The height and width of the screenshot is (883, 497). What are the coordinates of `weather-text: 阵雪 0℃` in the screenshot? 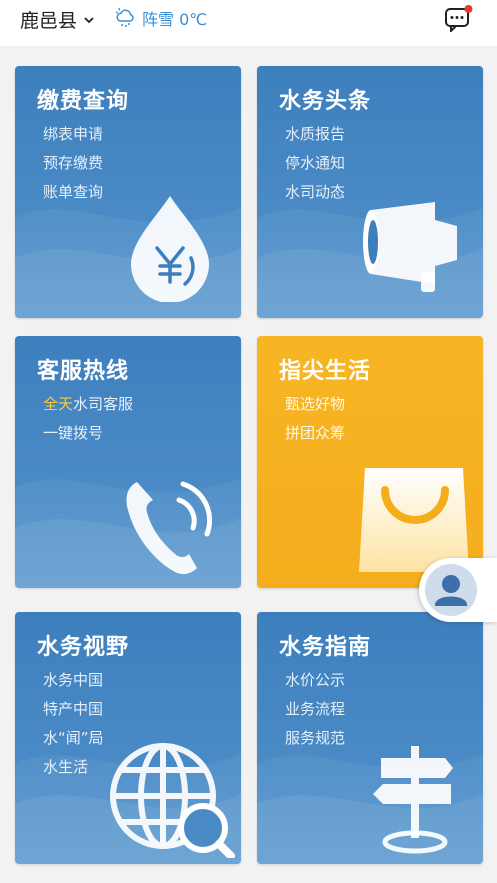 It's located at (175, 19).